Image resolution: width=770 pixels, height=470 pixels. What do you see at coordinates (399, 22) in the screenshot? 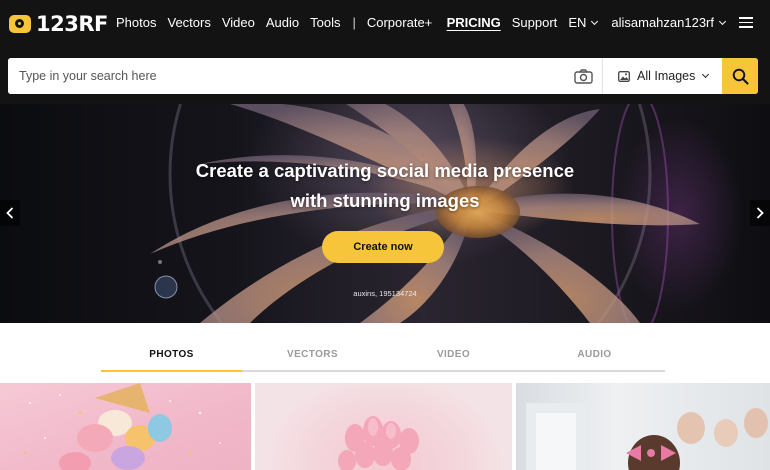
I see `nav-link-corporate: Corporate+` at bounding box center [399, 22].